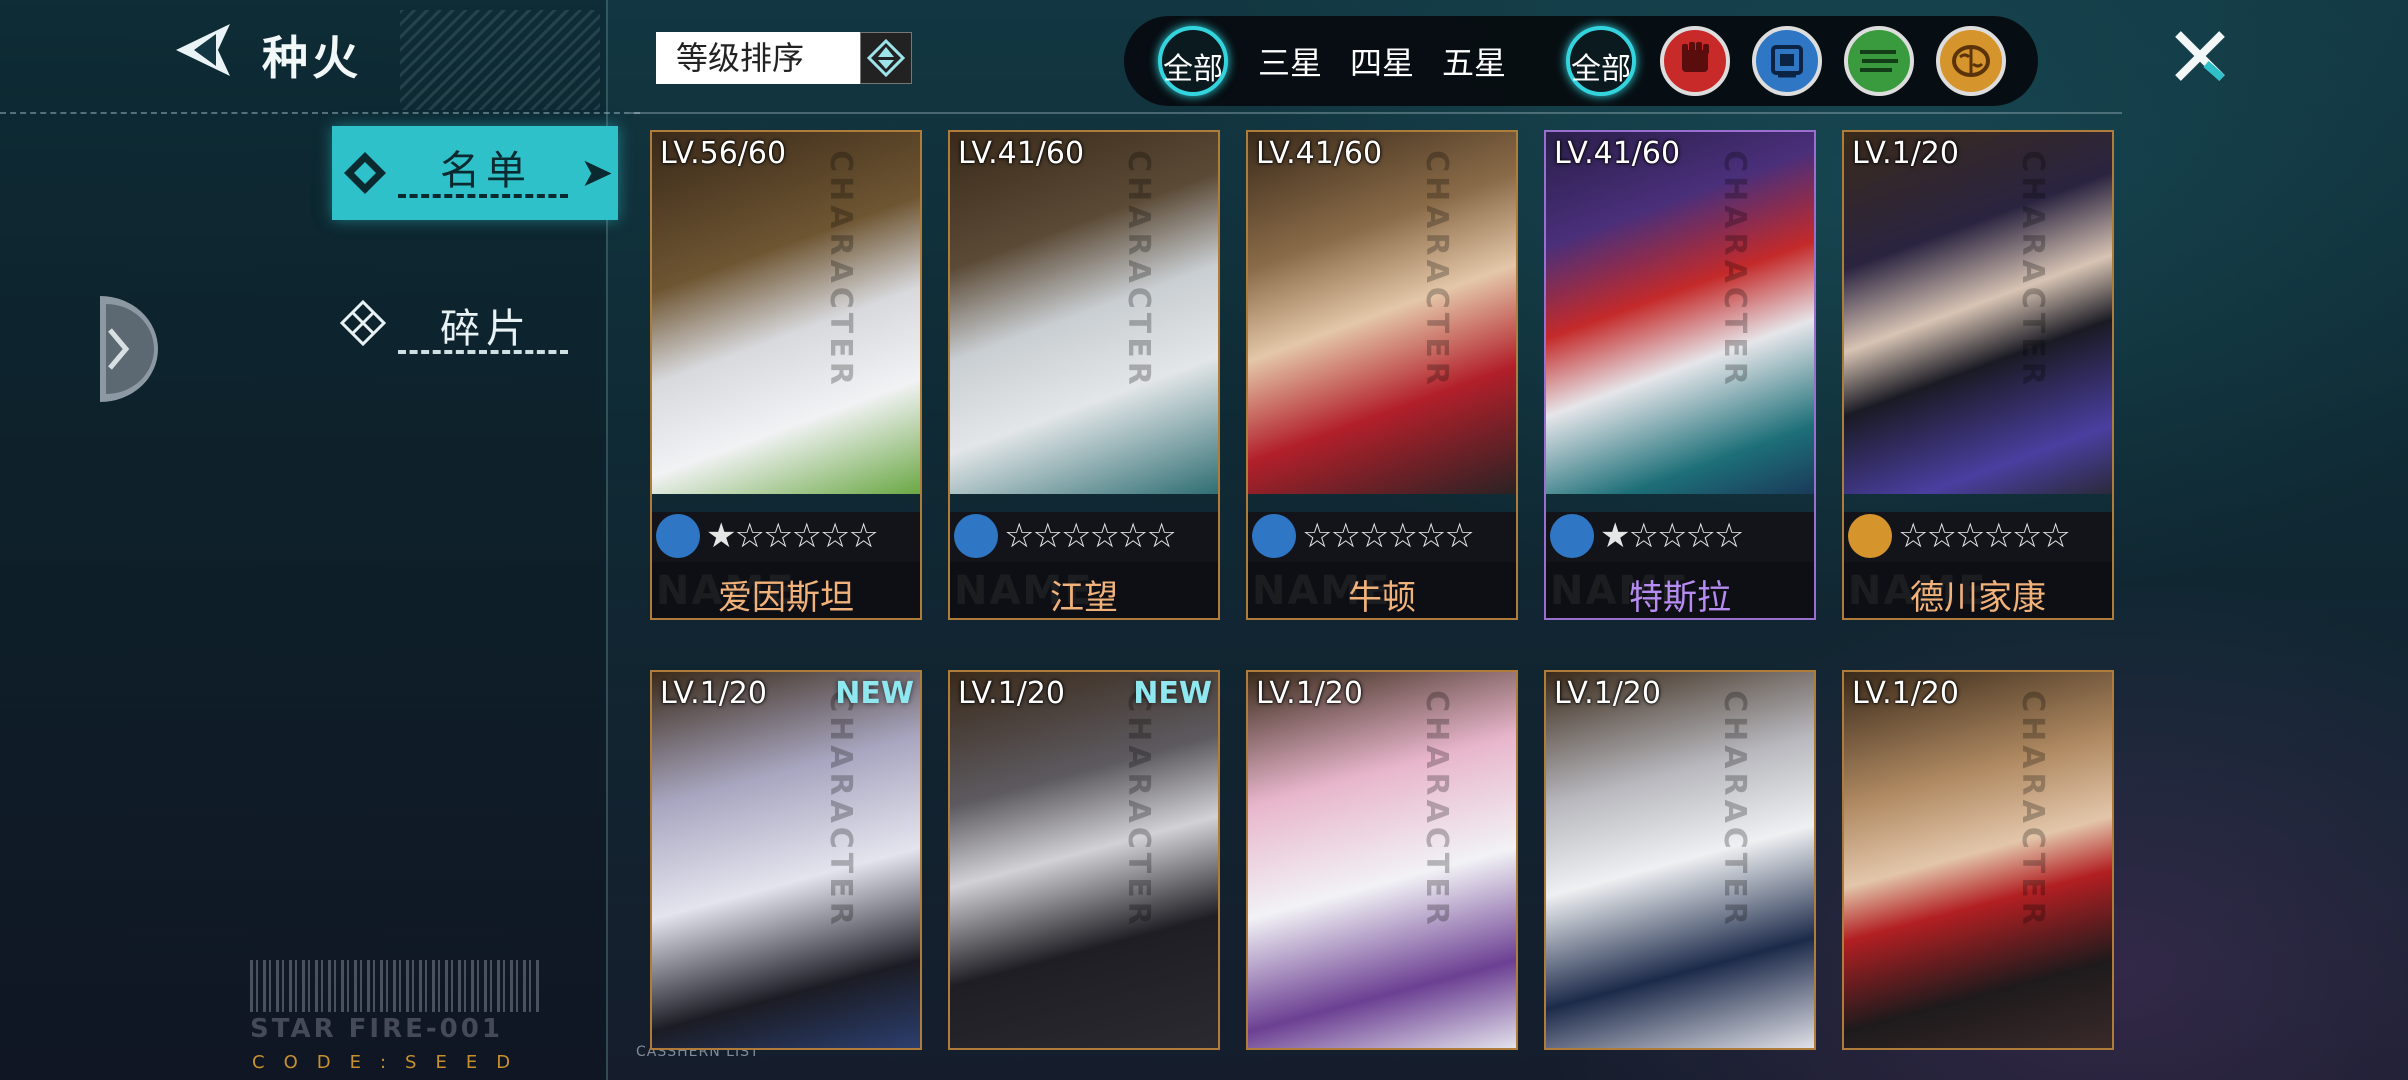 The height and width of the screenshot is (1080, 2408). What do you see at coordinates (1672, 536) in the screenshot?
I see `star-rating: ★☆☆☆☆` at bounding box center [1672, 536].